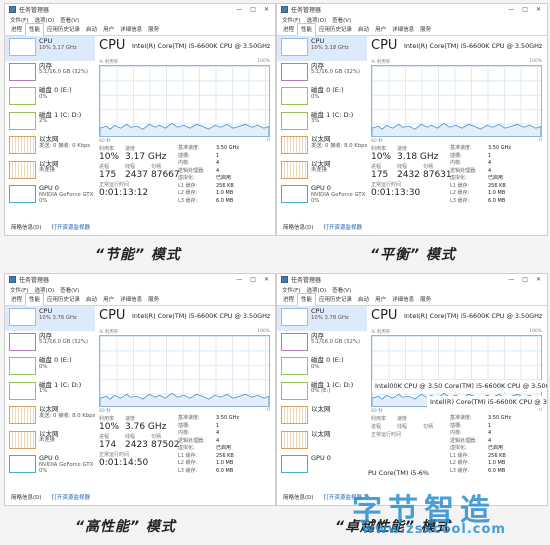  Describe the element at coordinates (201, 46) in the screenshot. I see `cpu-model-name: Intel(R) Core(TM) i5-6600K CPU @ 3.50GHz` at that location.